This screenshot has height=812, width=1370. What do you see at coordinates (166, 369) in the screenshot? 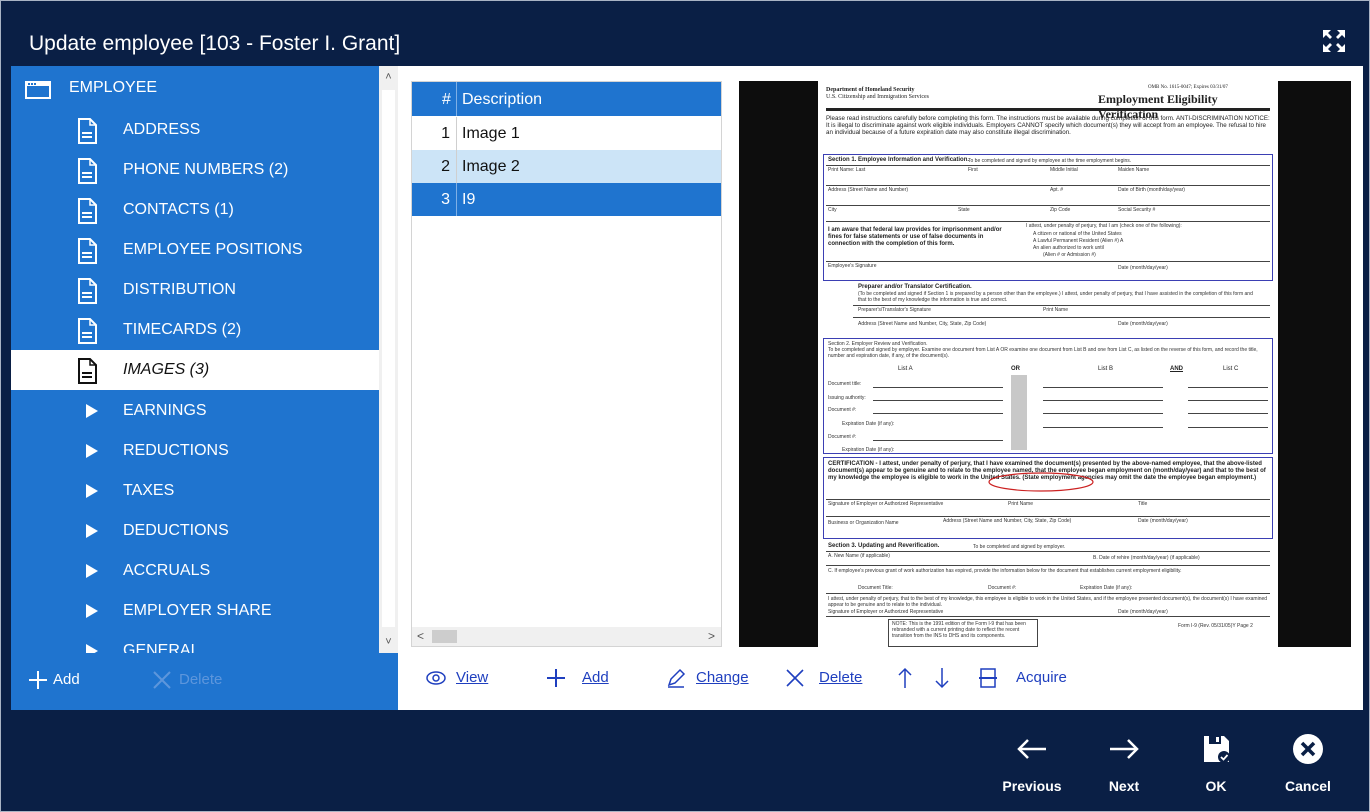
I see `sidebar-item-label: IMAGES (3)` at bounding box center [166, 369].